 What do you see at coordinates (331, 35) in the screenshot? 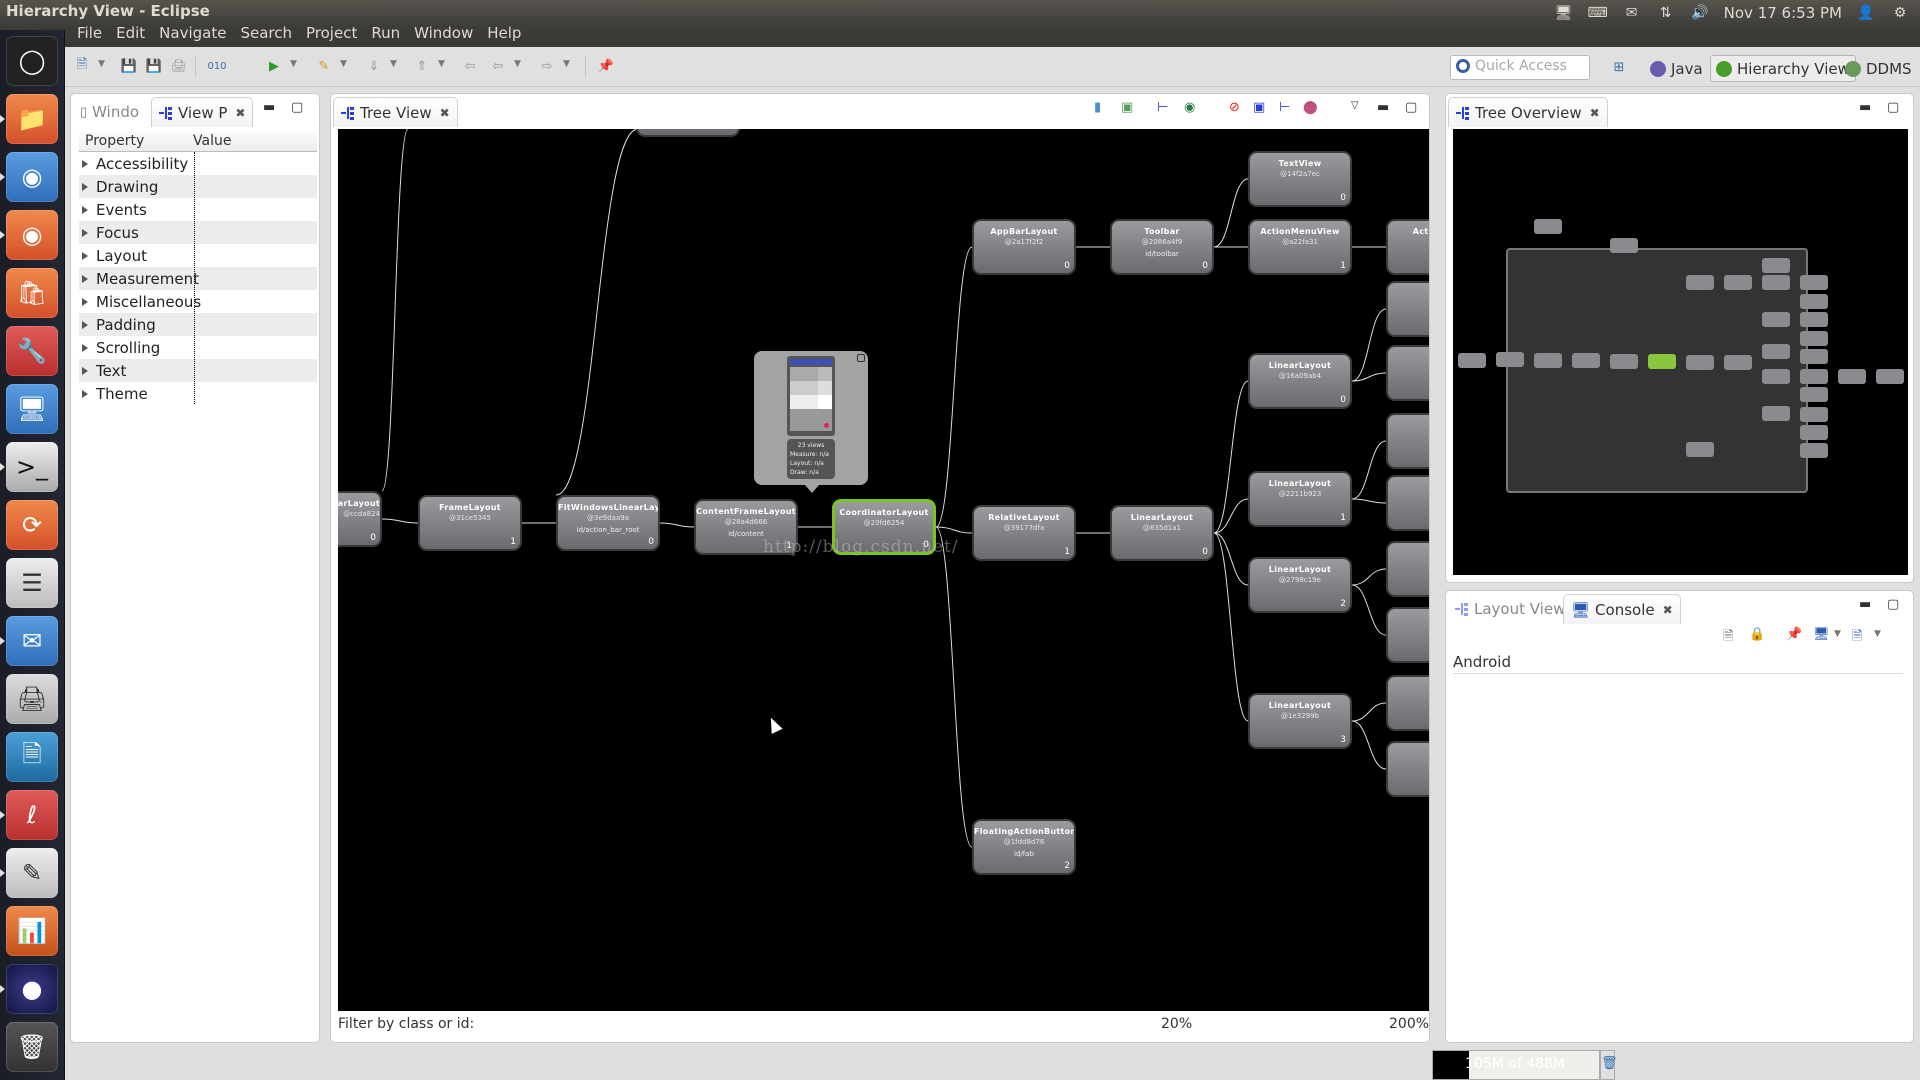
I see `menu-project: Project` at bounding box center [331, 35].